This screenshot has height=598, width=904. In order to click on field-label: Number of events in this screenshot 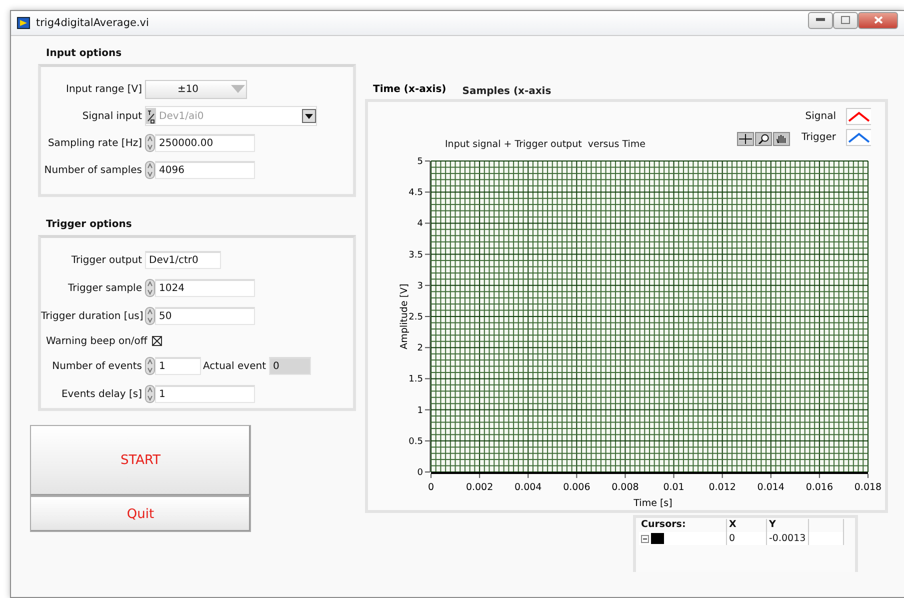, I will do `click(97, 366)`.